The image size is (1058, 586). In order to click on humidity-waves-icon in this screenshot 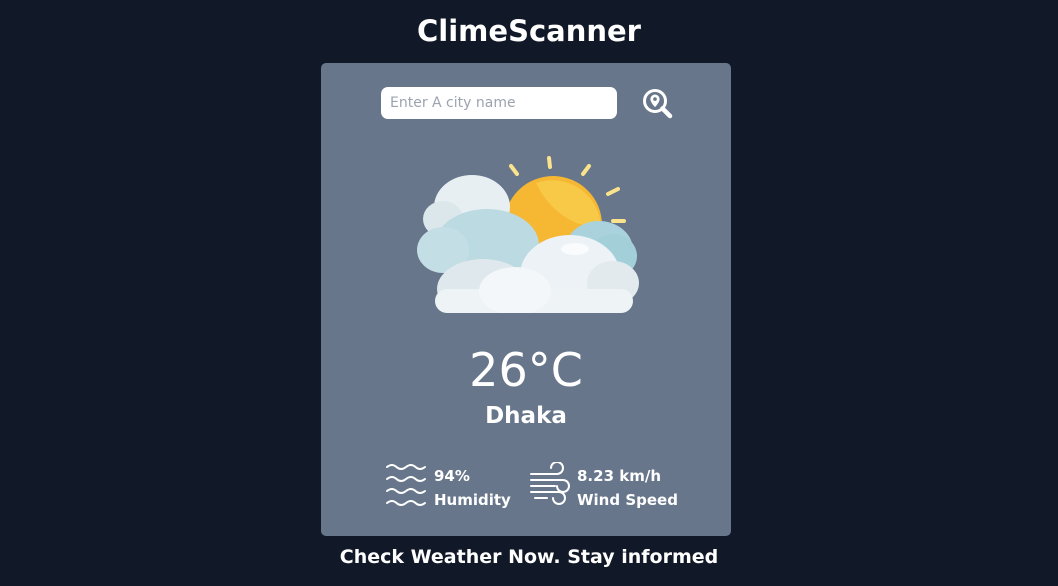, I will do `click(406, 485)`.